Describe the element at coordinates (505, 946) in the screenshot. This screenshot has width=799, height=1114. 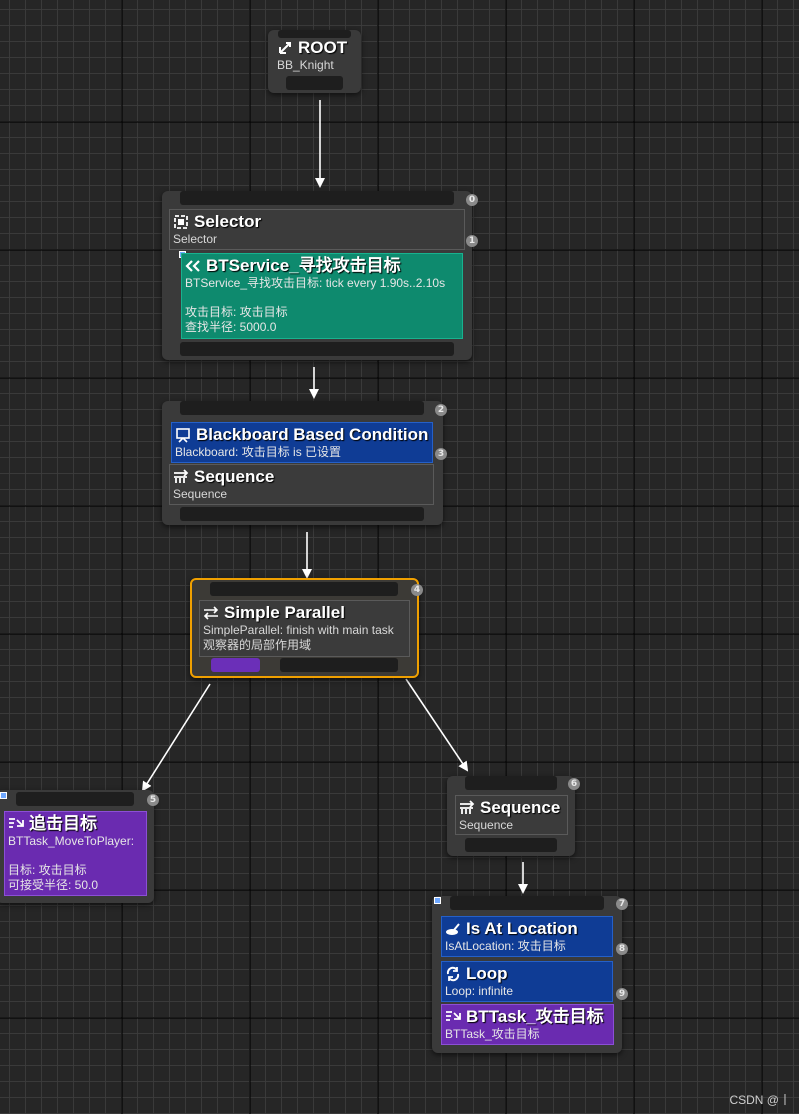
I see `at-location-subtitle: IsAtLocation: 攻击目标` at that location.